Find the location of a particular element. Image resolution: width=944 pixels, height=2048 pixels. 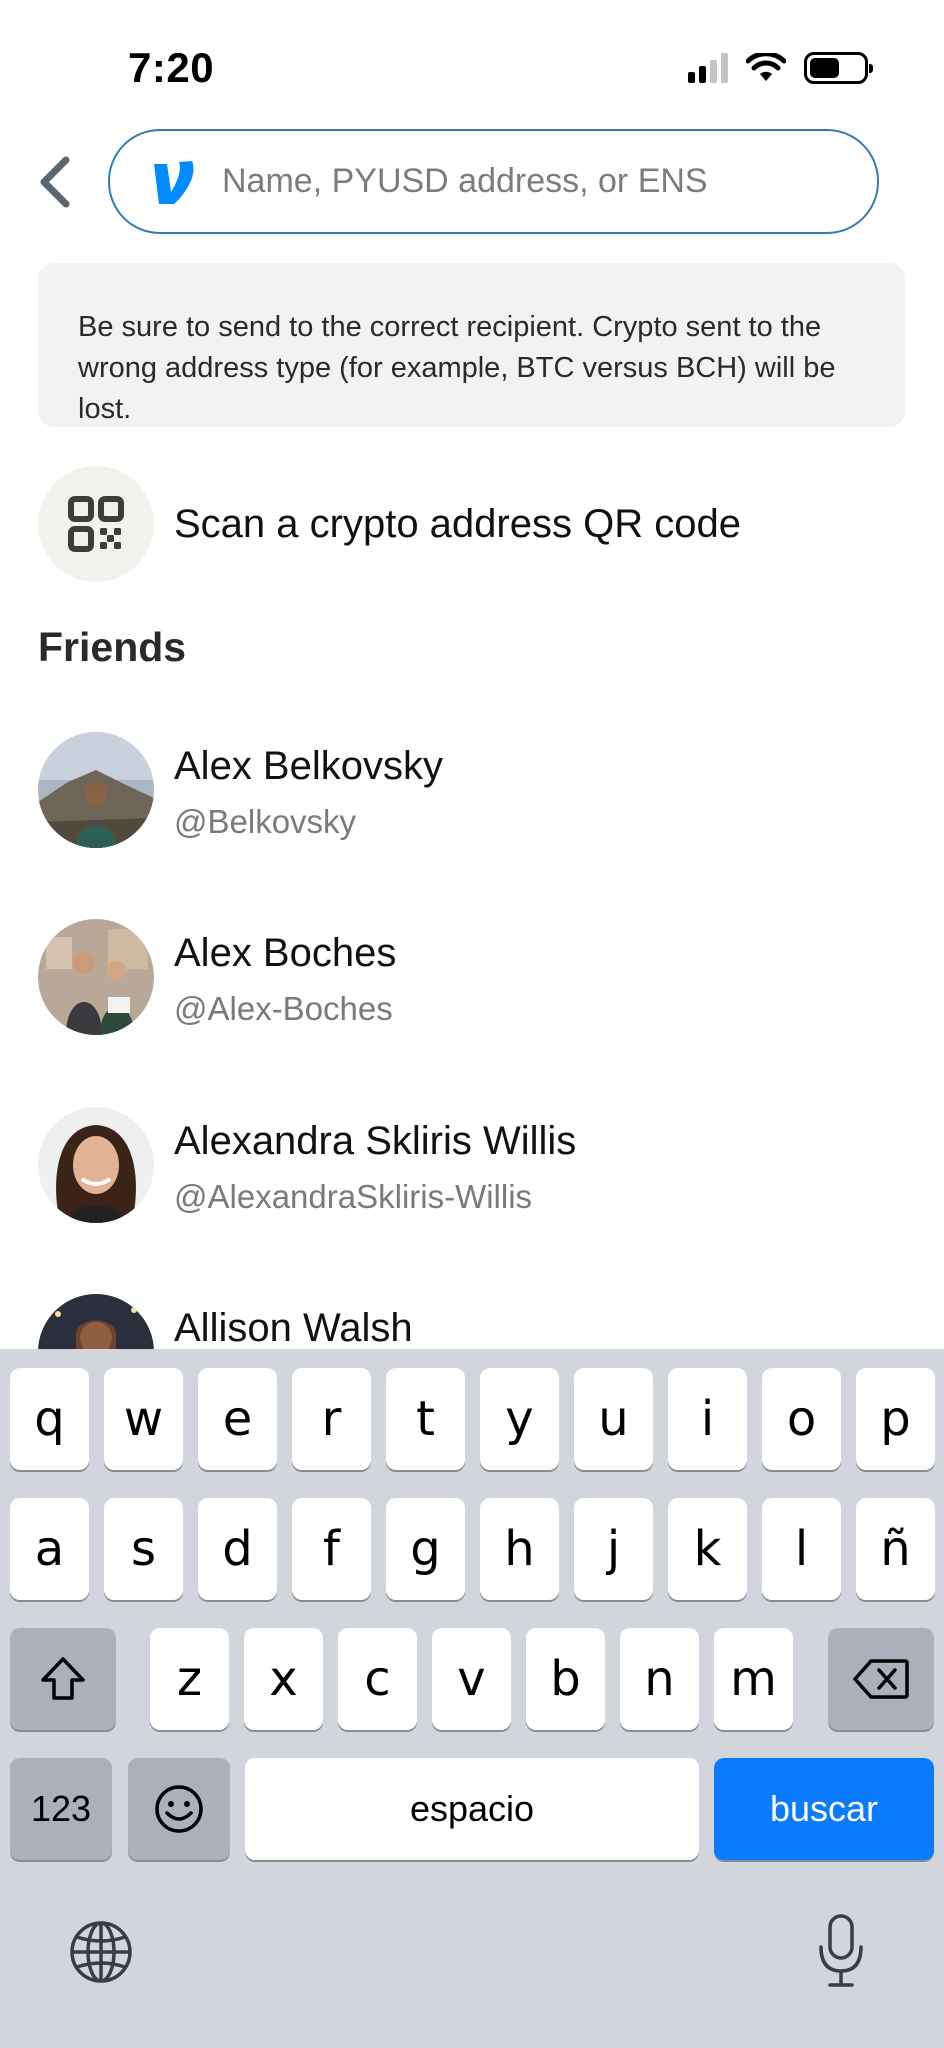

friend-handle: @Alex-Boches is located at coordinates (283, 1008).